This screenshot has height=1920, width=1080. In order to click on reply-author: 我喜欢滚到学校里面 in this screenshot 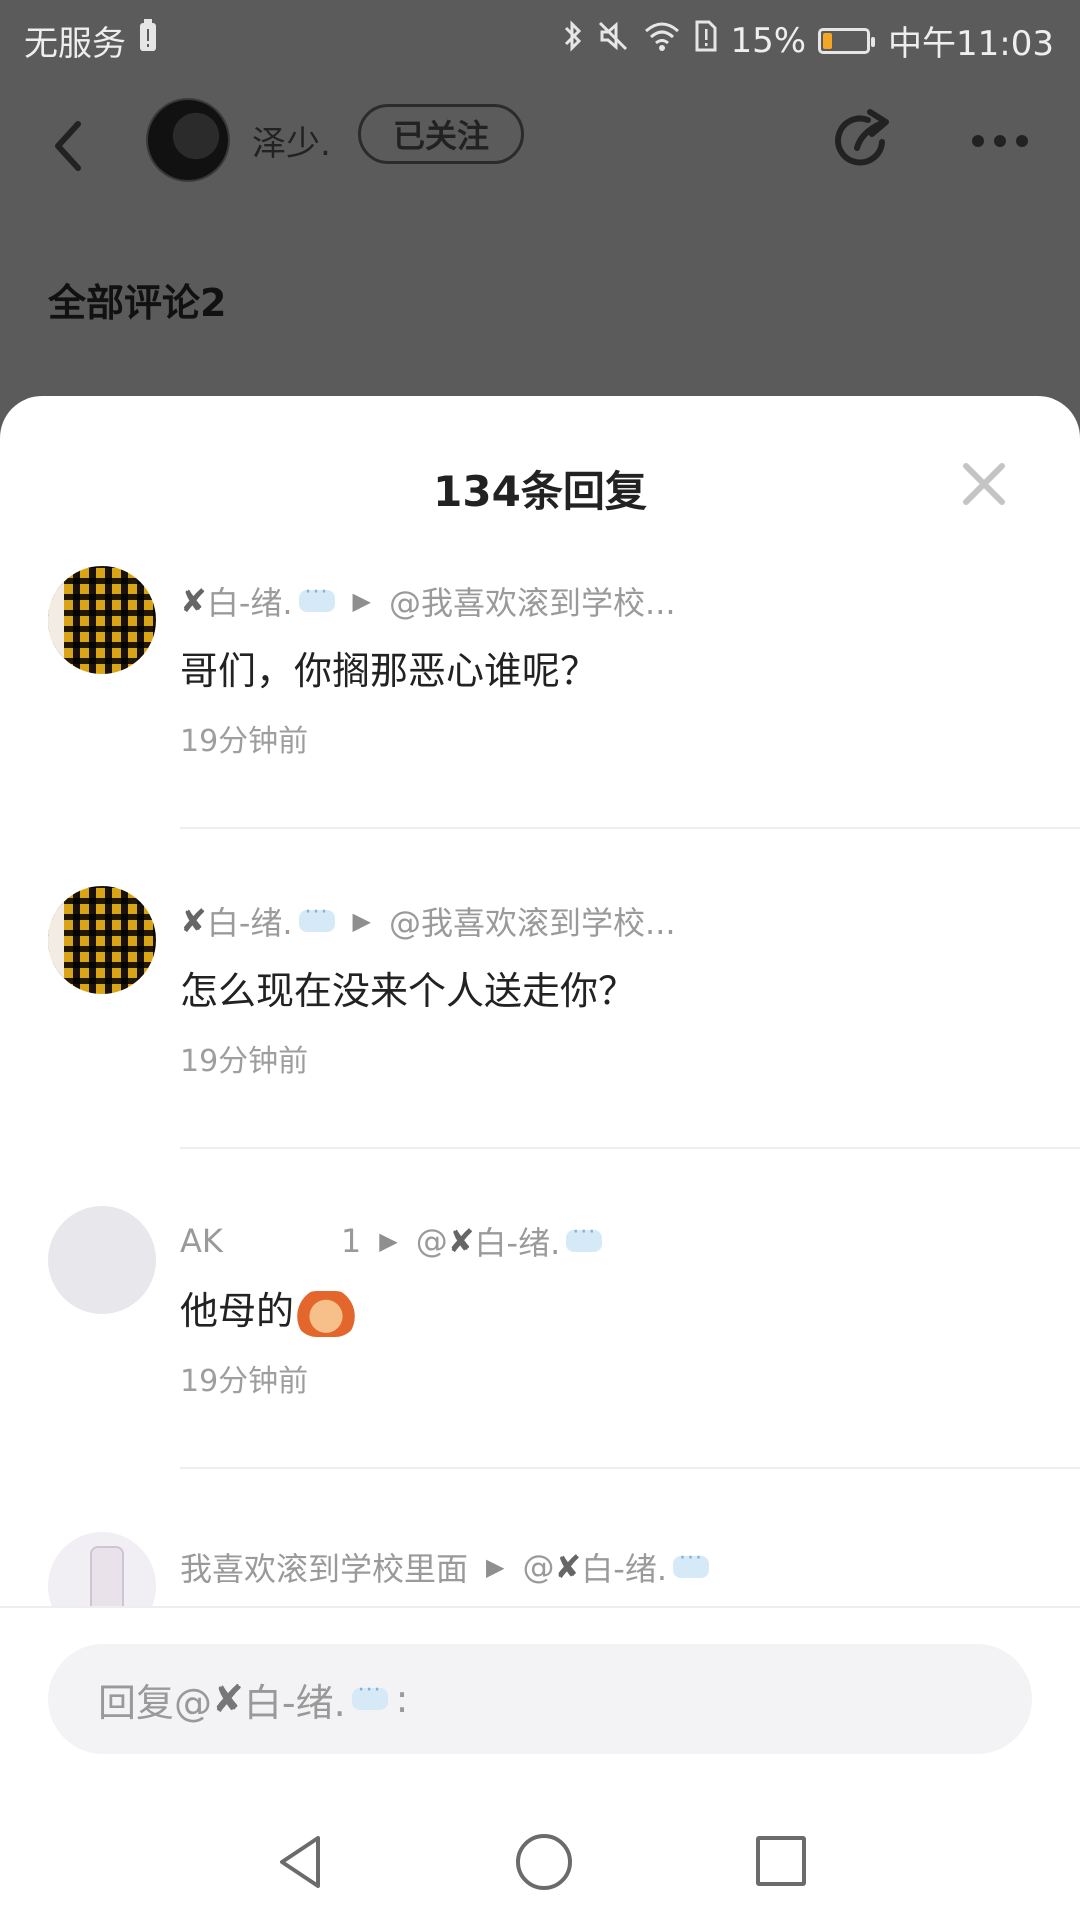, I will do `click(324, 1567)`.